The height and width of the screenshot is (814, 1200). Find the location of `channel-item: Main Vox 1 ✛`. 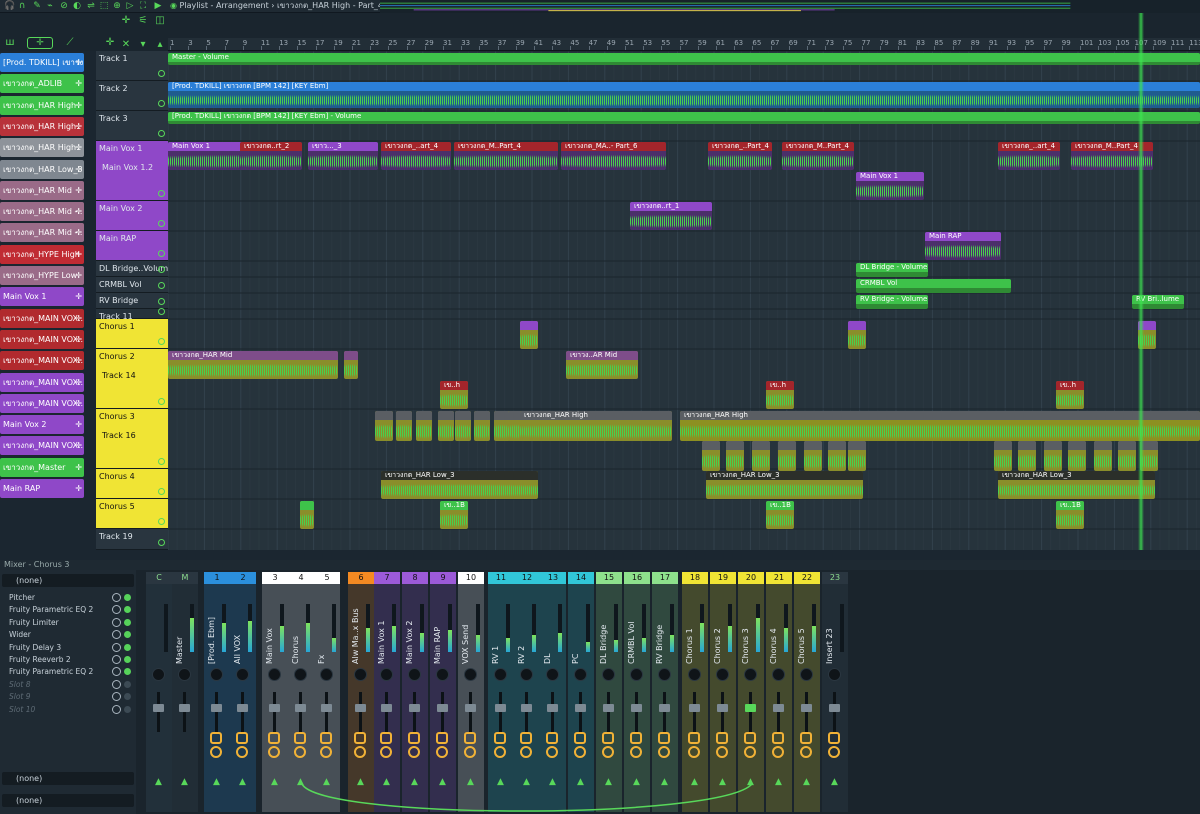

channel-item: Main Vox 1 ✛ is located at coordinates (42, 297).